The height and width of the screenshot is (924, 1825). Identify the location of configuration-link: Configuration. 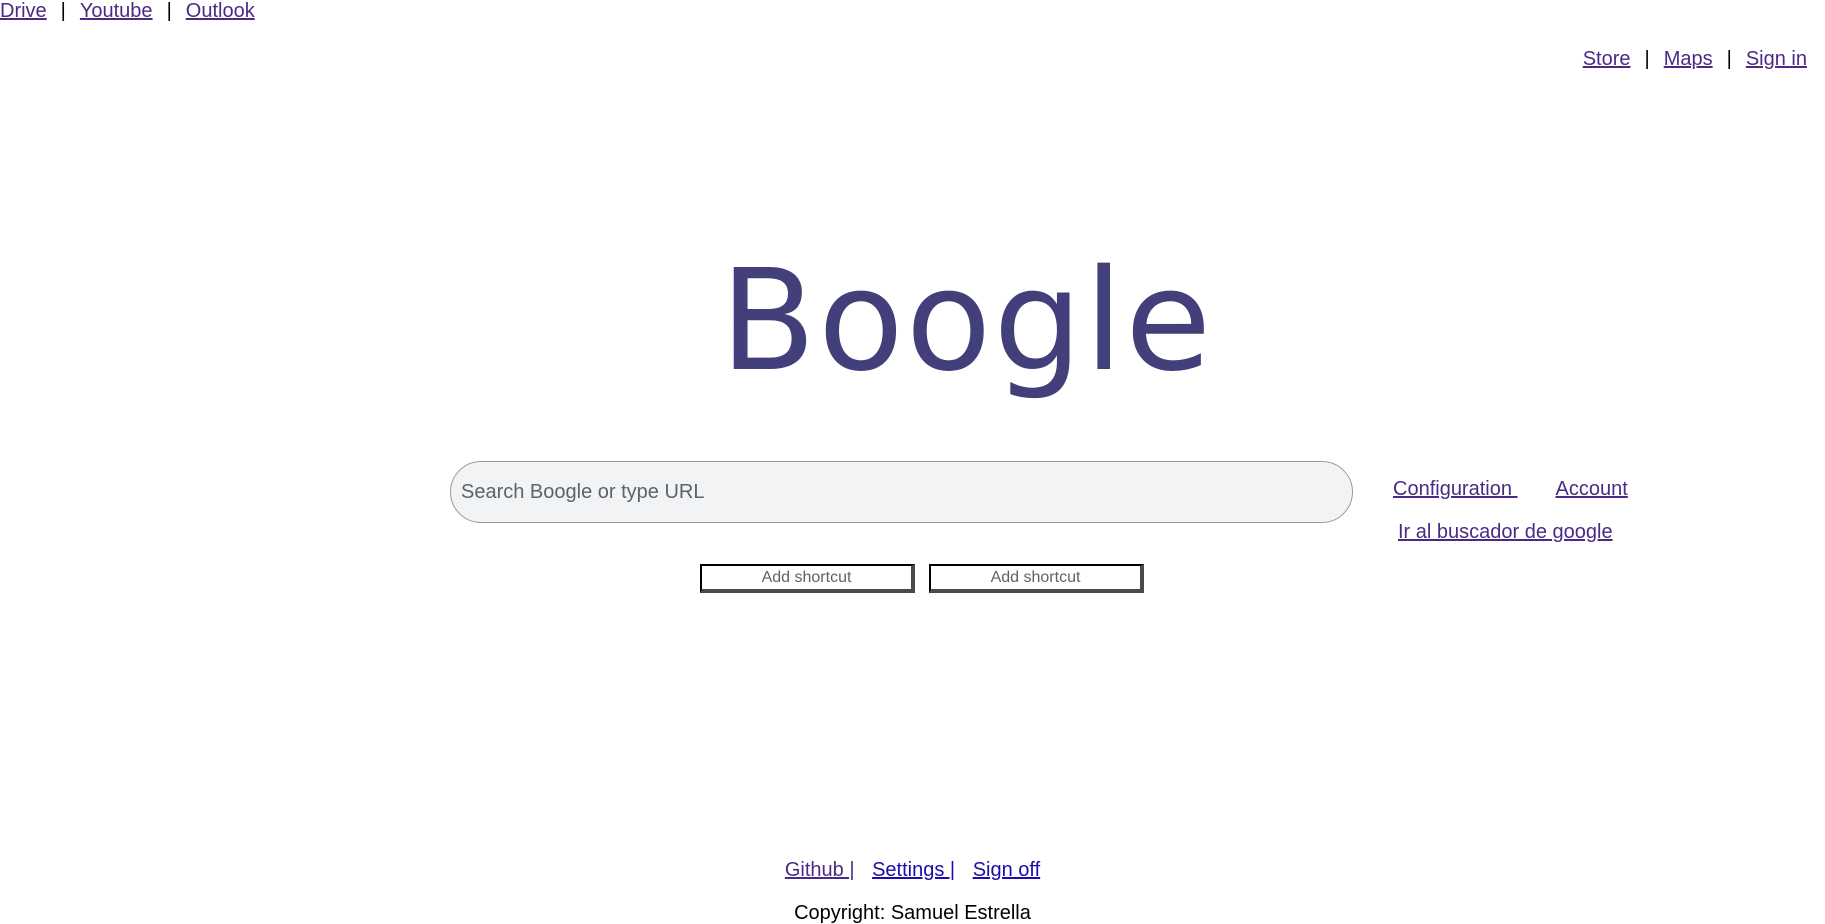
(1455, 489).